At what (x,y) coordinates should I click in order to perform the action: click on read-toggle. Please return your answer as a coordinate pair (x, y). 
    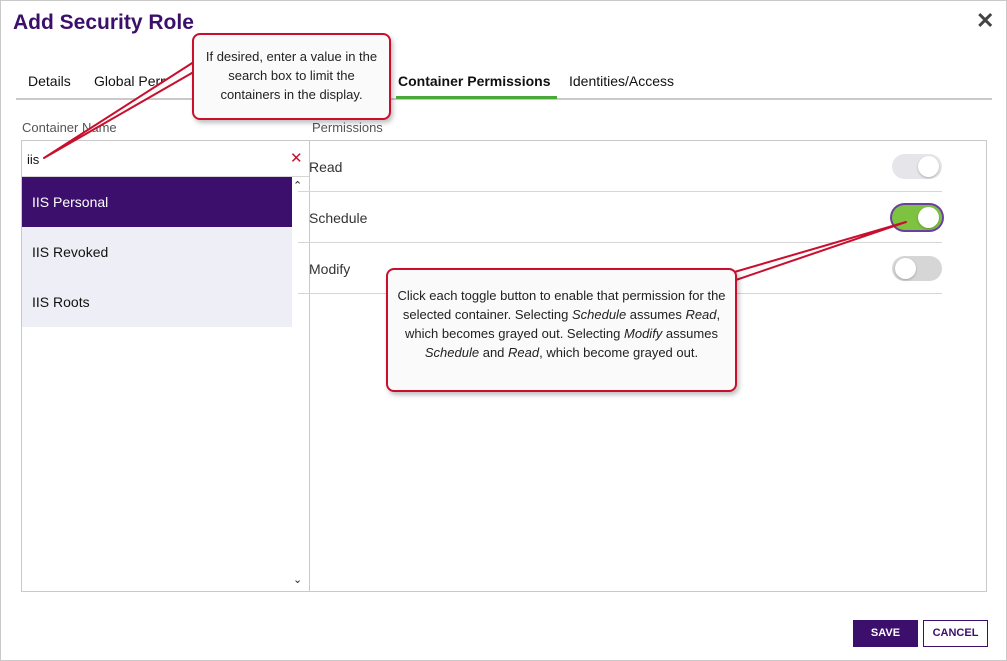
    Looking at the image, I should click on (917, 166).